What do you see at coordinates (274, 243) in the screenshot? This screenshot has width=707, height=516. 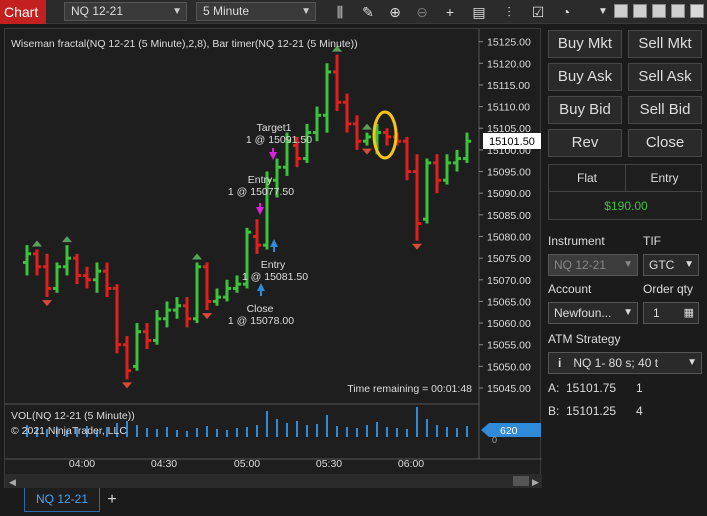 I see `entry-long-marker` at bounding box center [274, 243].